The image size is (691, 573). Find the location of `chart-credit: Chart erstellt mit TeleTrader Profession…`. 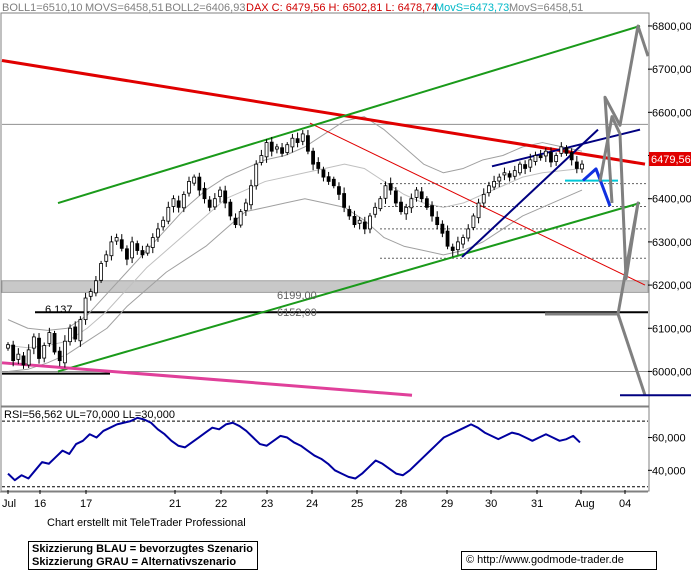

chart-credit: Chart erstellt mit TeleTrader Profession… is located at coordinates (146, 523).